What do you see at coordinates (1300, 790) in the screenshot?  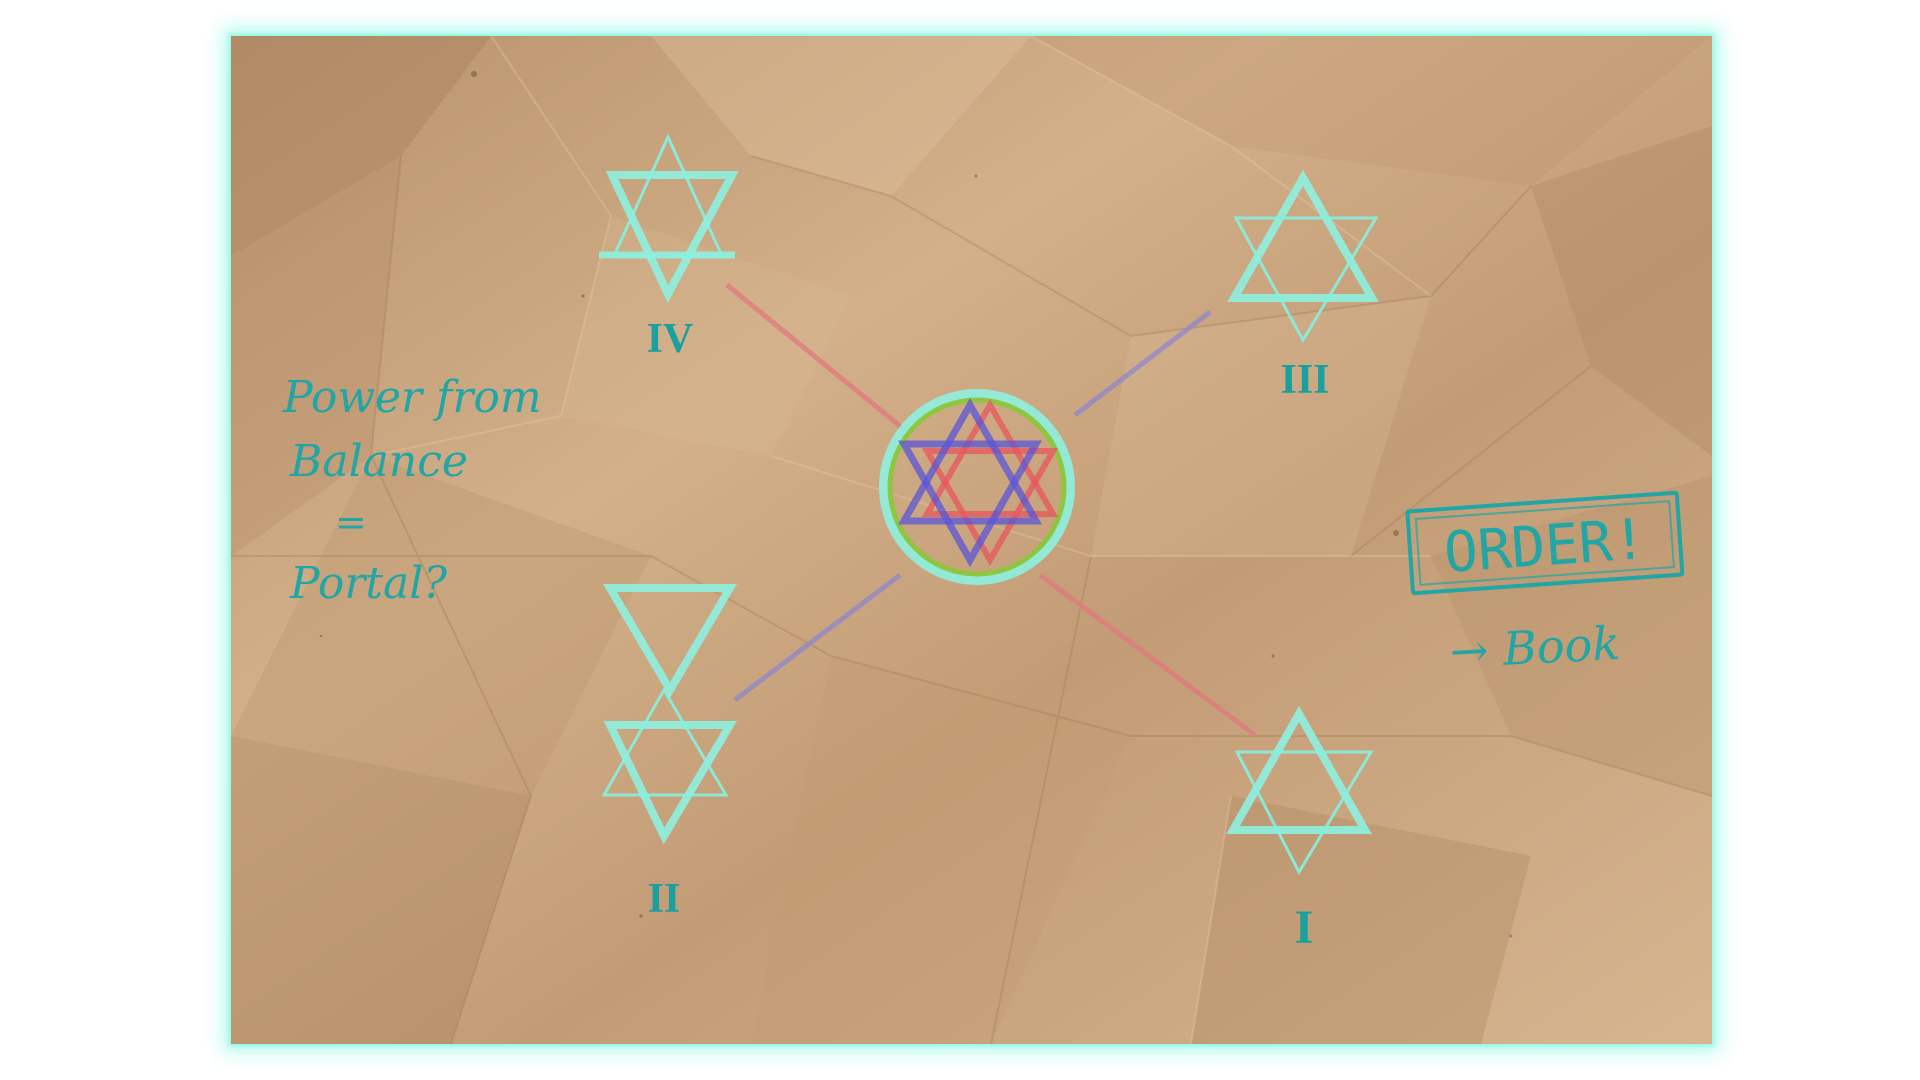 I see `star-i-hexagram-icon` at bounding box center [1300, 790].